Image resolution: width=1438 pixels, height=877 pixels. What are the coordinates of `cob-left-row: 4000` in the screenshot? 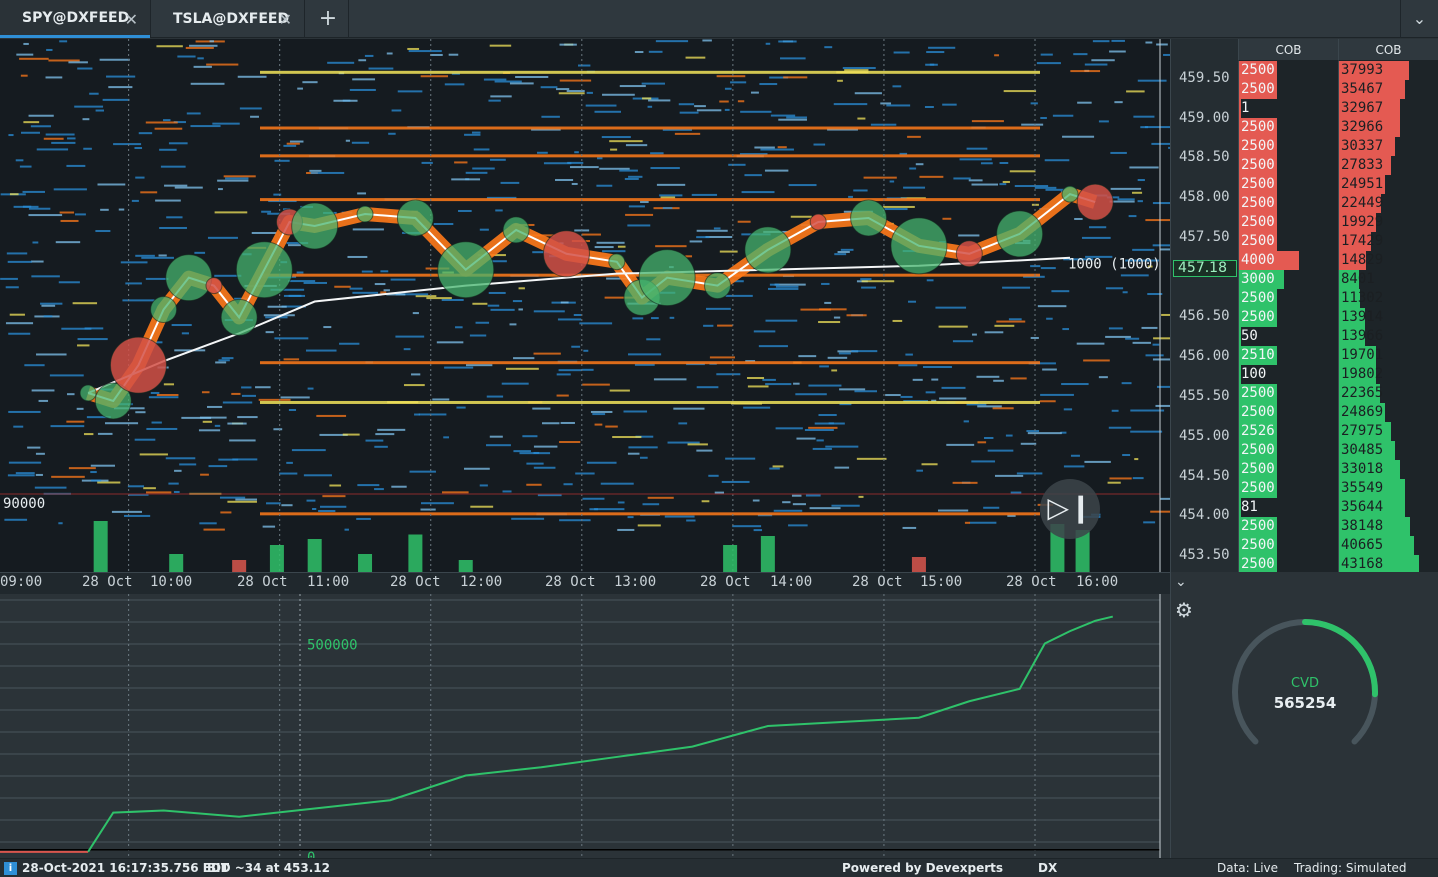 It's located at (1269, 260).